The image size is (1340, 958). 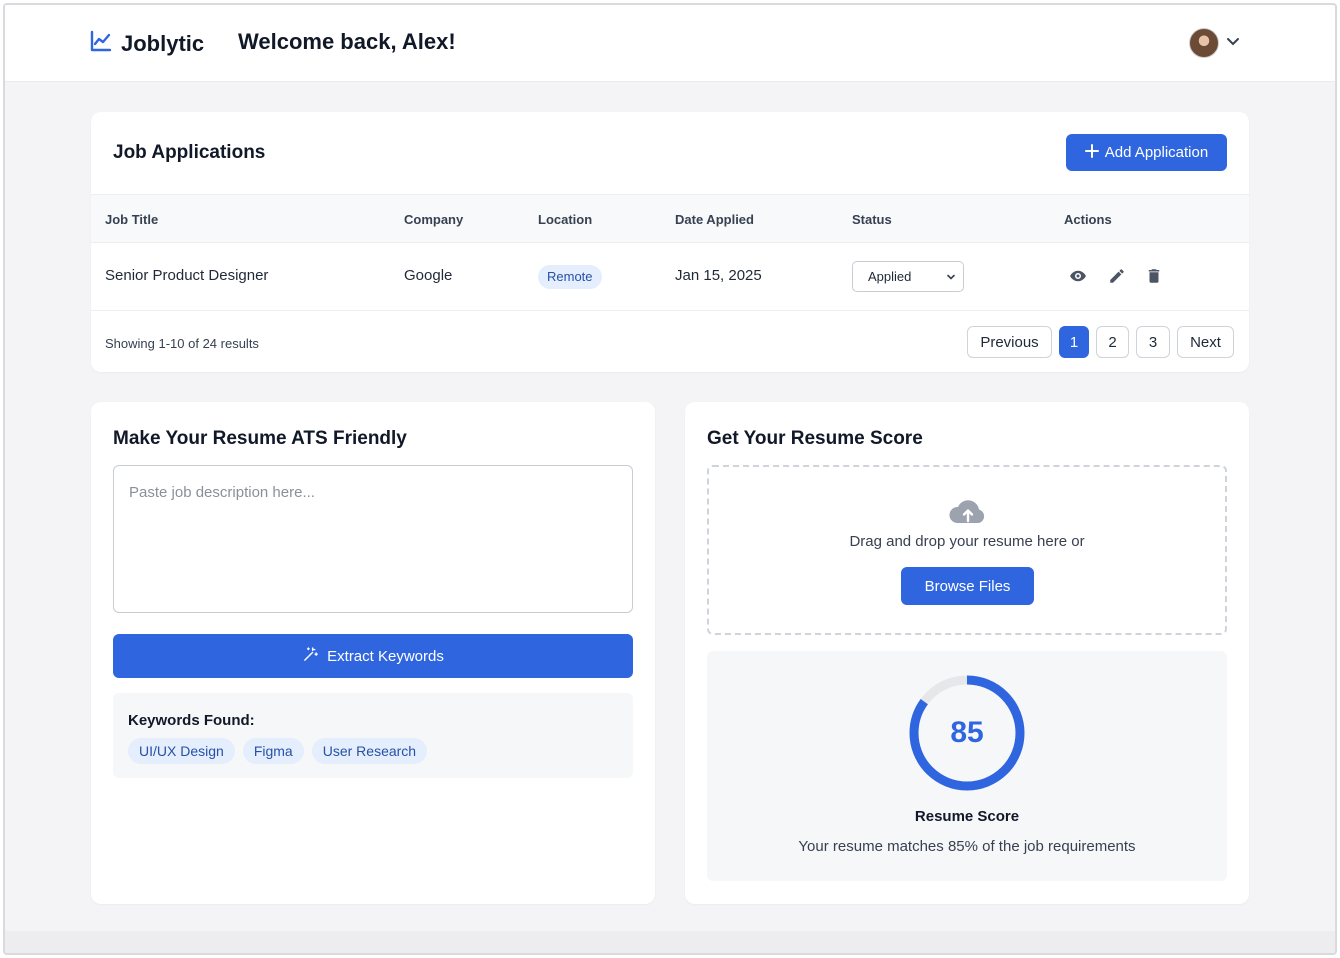 What do you see at coordinates (373, 539) in the screenshot?
I see `job-description-input` at bounding box center [373, 539].